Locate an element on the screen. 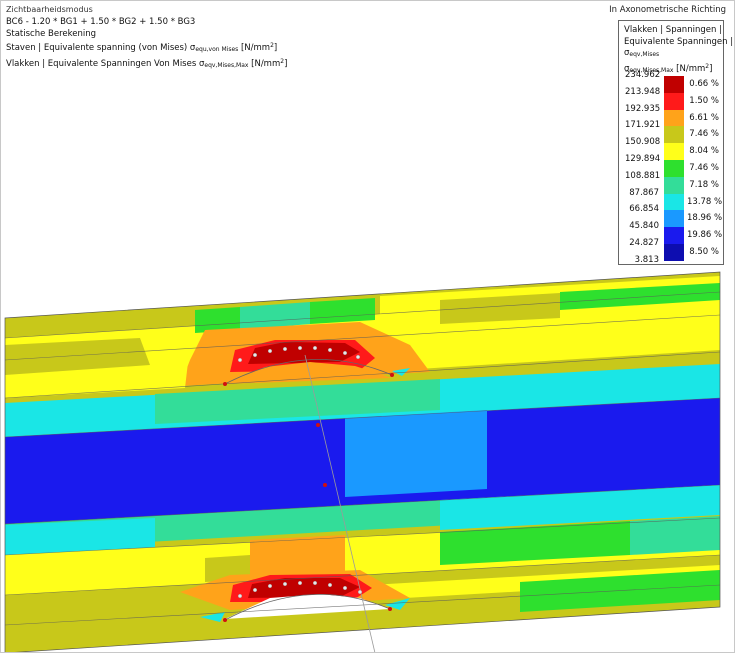 Image resolution: width=735 pixels, height=653 pixels. legend-percent: 19.86 % is located at coordinates (705, 235).